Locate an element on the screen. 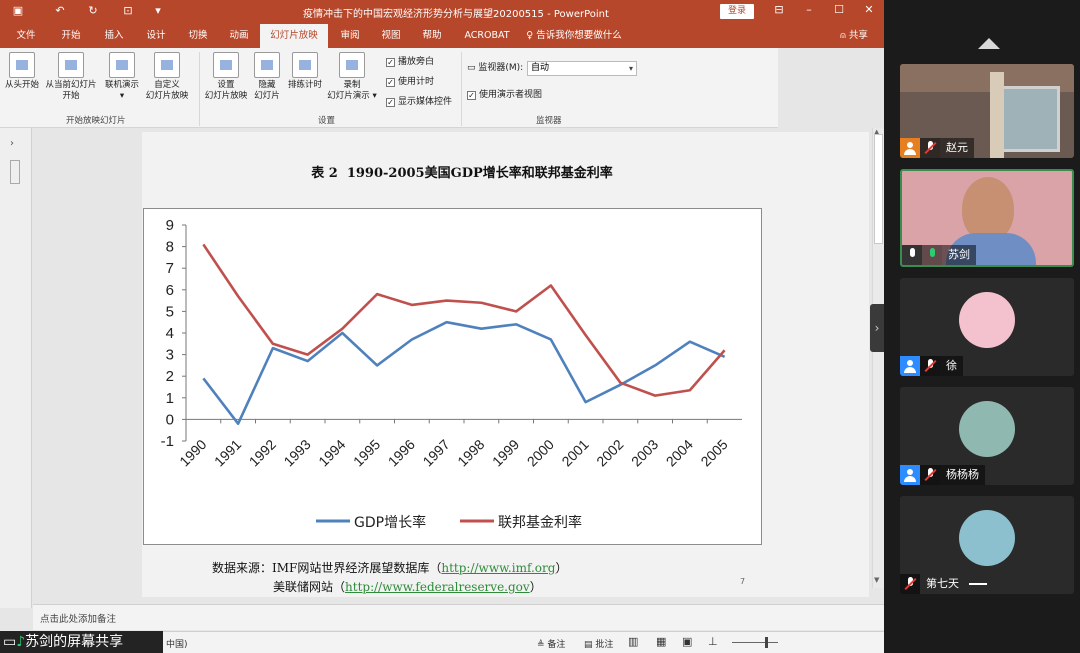  play-narrations-label: 播放旁白 is located at coordinates (416, 62).